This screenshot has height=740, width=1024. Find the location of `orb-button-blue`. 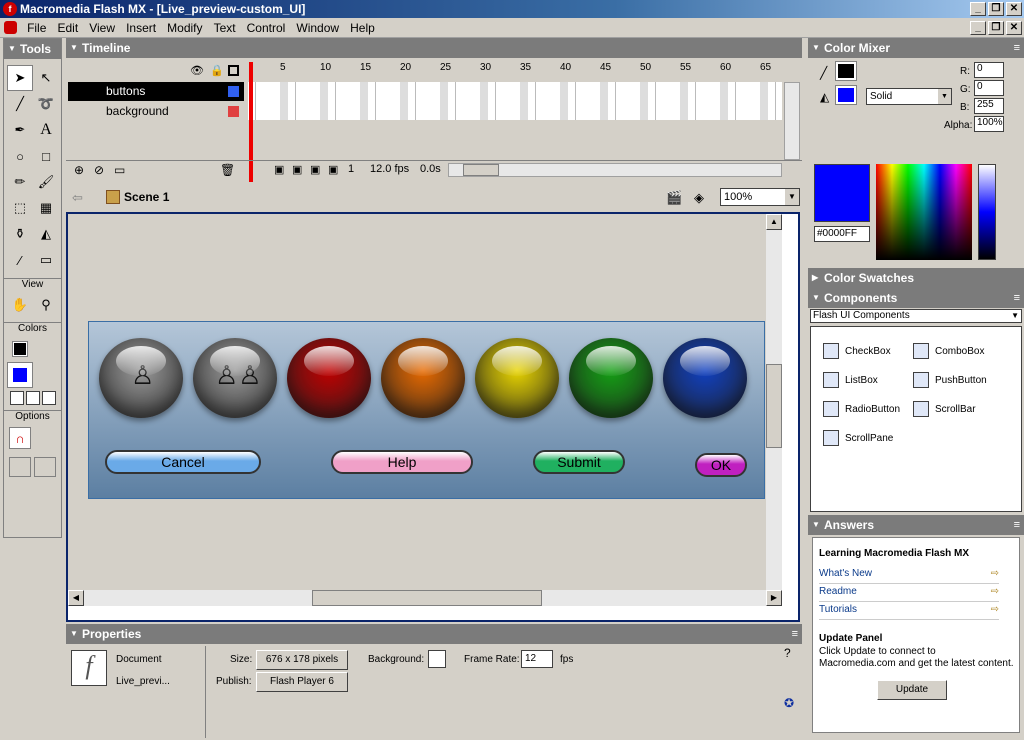

orb-button-blue is located at coordinates (705, 378).